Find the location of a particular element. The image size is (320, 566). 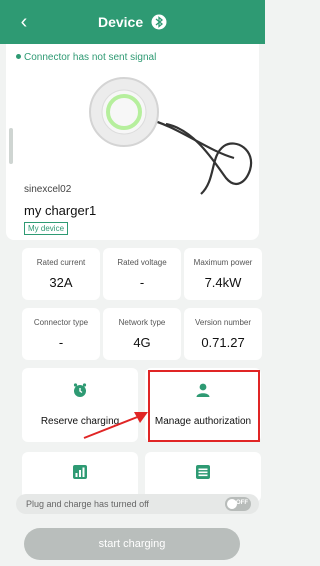

stat-network-type: Network type 4G is located at coordinates (142, 334).